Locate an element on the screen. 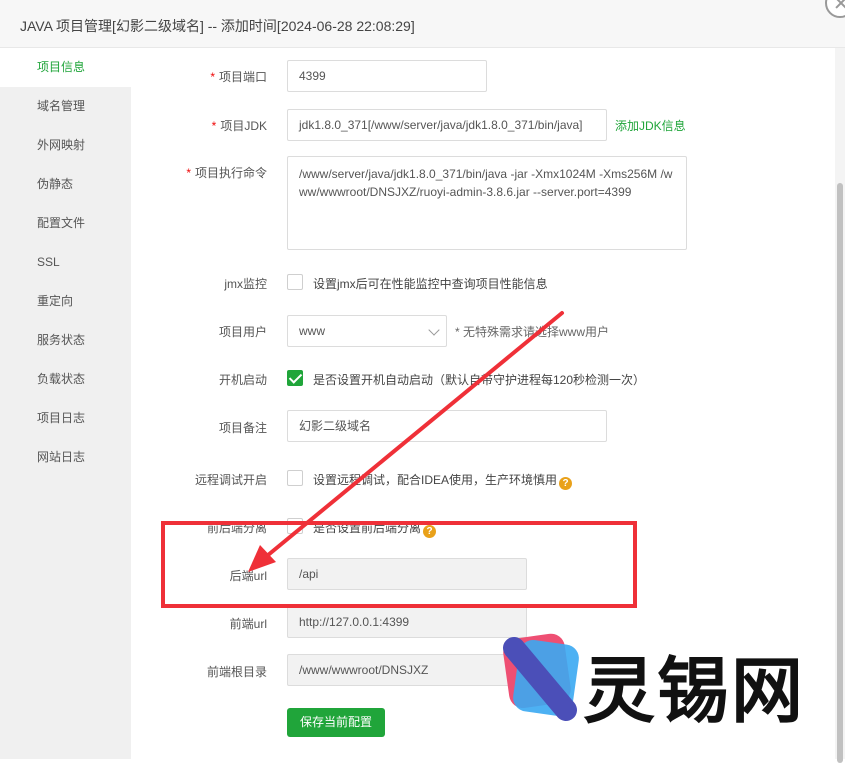 The width and height of the screenshot is (845, 763). frontend-url-input: http://127.0.0.1:4399 is located at coordinates (407, 622).